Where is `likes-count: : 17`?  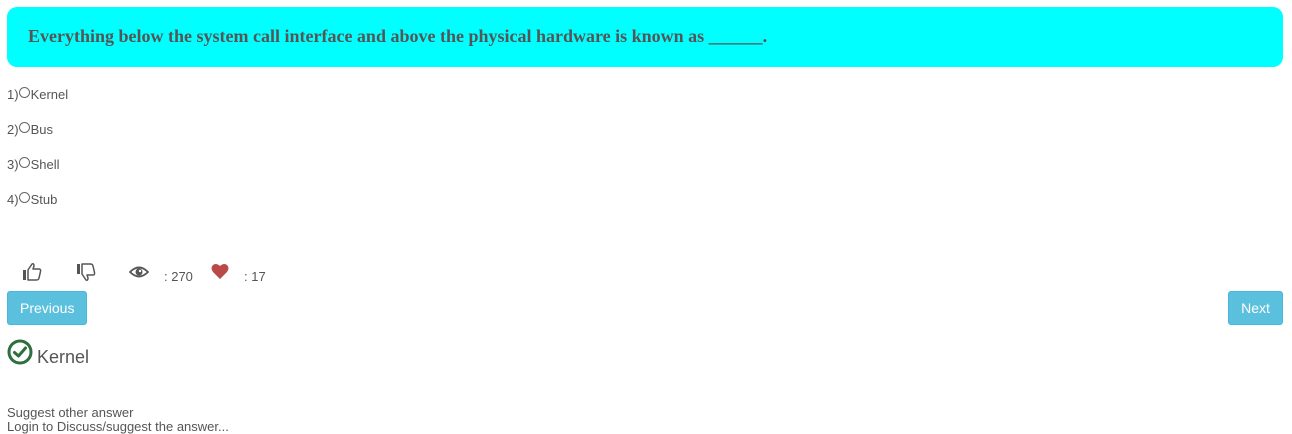 likes-count: : 17 is located at coordinates (255, 276).